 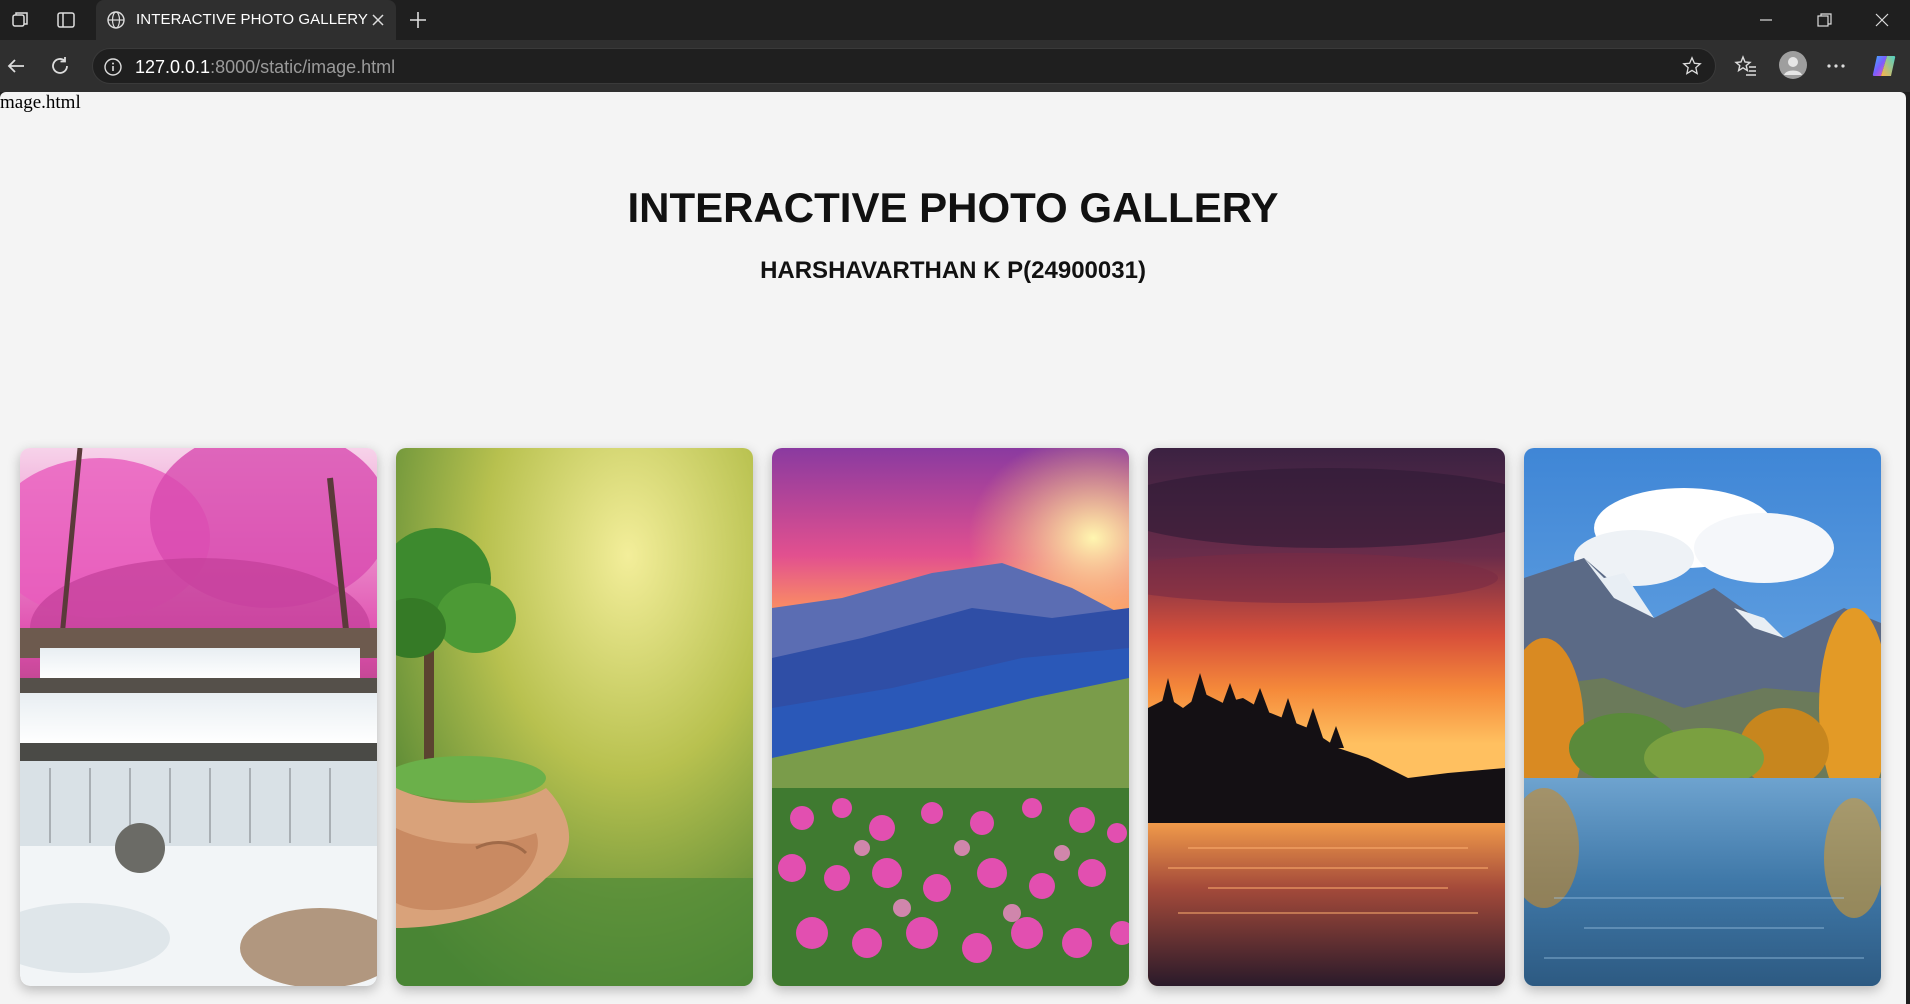 I want to click on copilot-icon, so click(x=1884, y=66).